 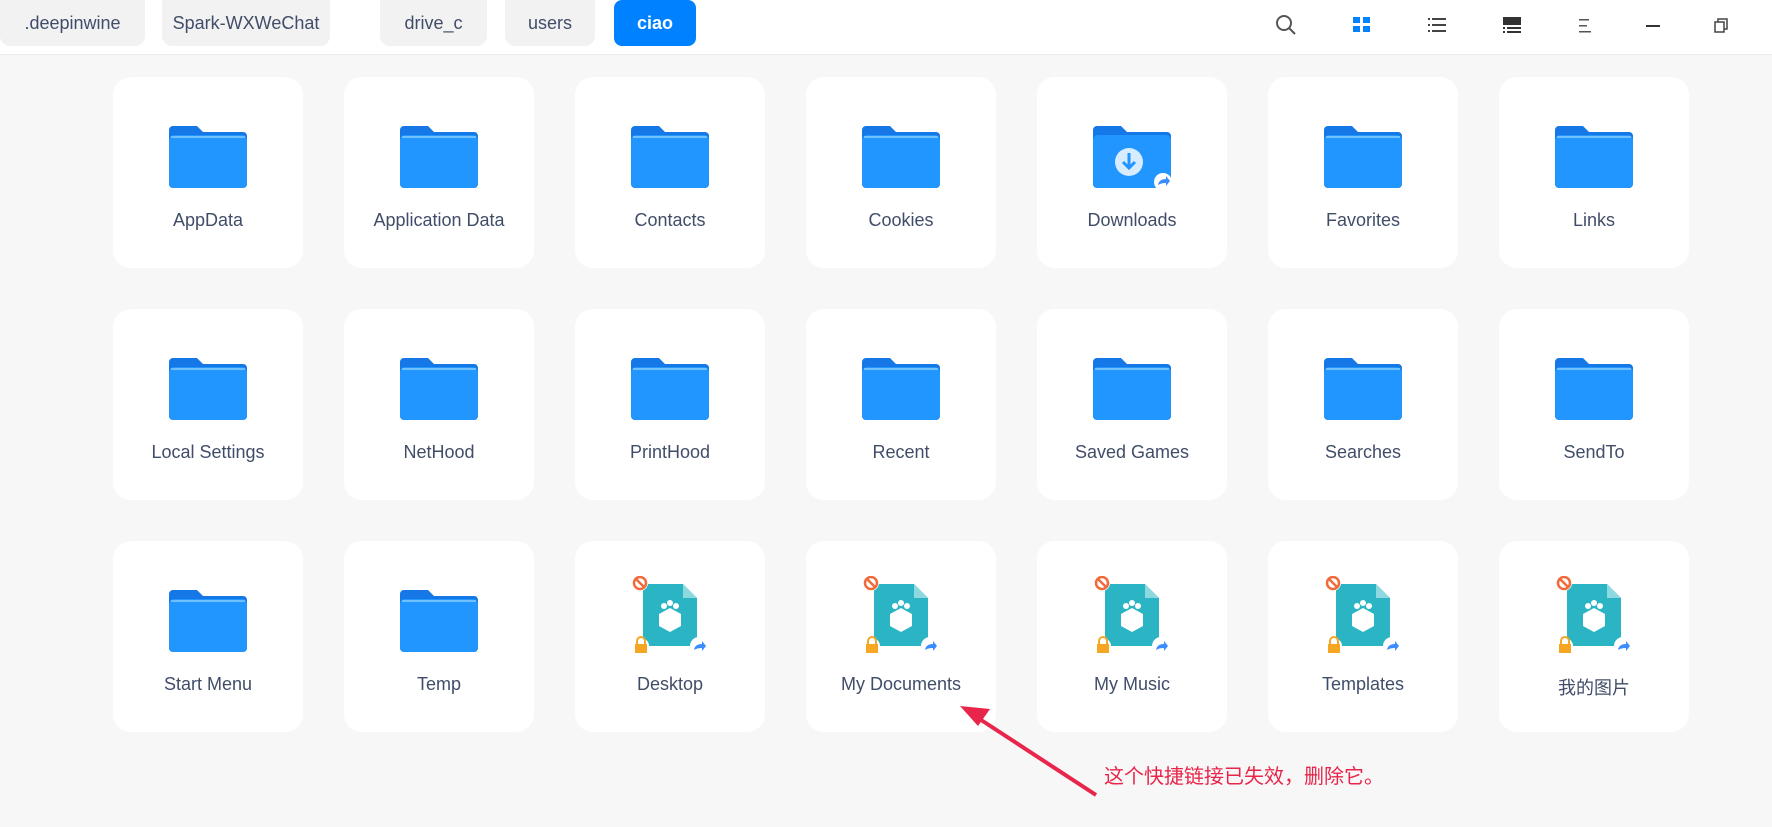 I want to click on annotation-text: 这个快捷链接已失效，删除它。, so click(x=1244, y=777).